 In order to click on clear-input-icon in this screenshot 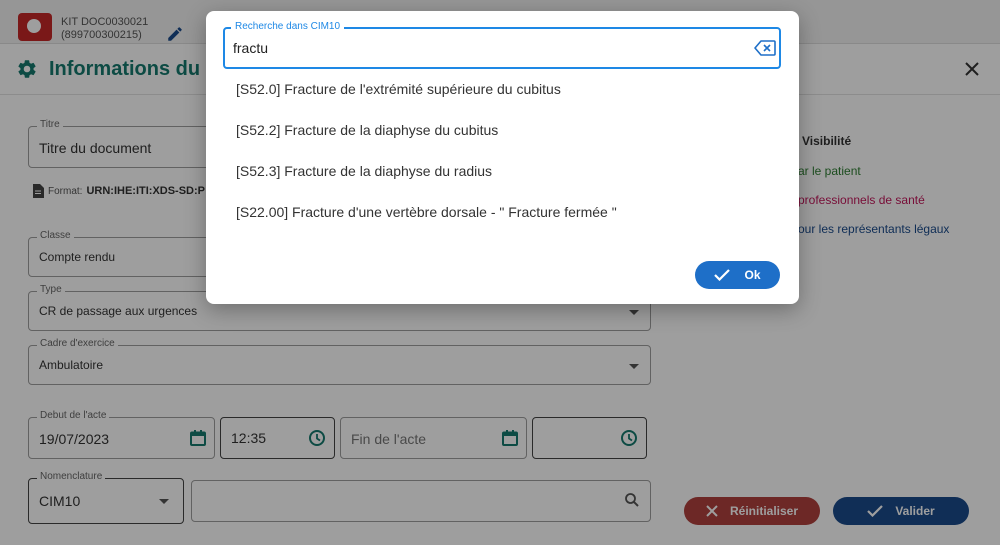, I will do `click(765, 48)`.